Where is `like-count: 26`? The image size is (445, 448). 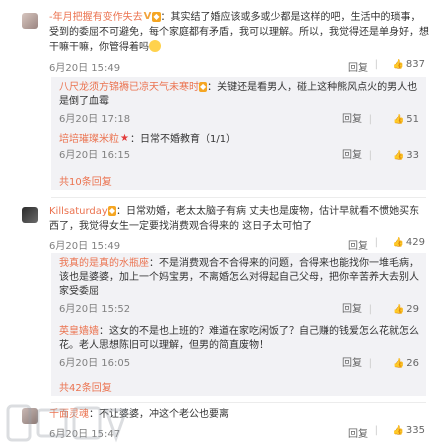 like-count: 26 is located at coordinates (412, 363).